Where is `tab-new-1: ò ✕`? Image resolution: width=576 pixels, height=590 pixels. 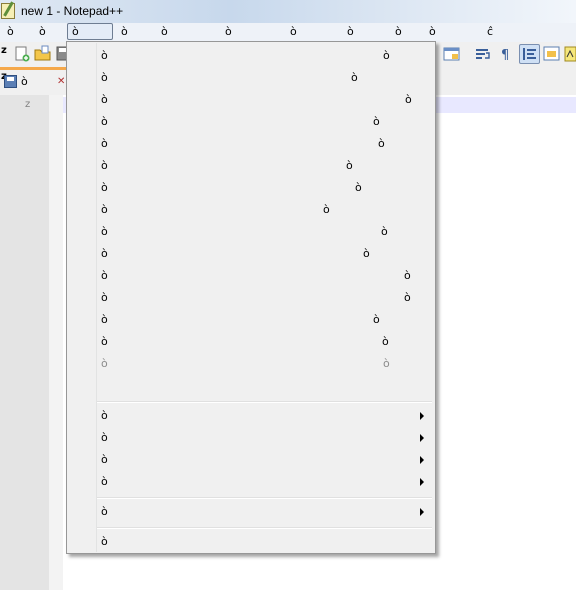
tab-new-1: ò ✕ is located at coordinates (33, 82).